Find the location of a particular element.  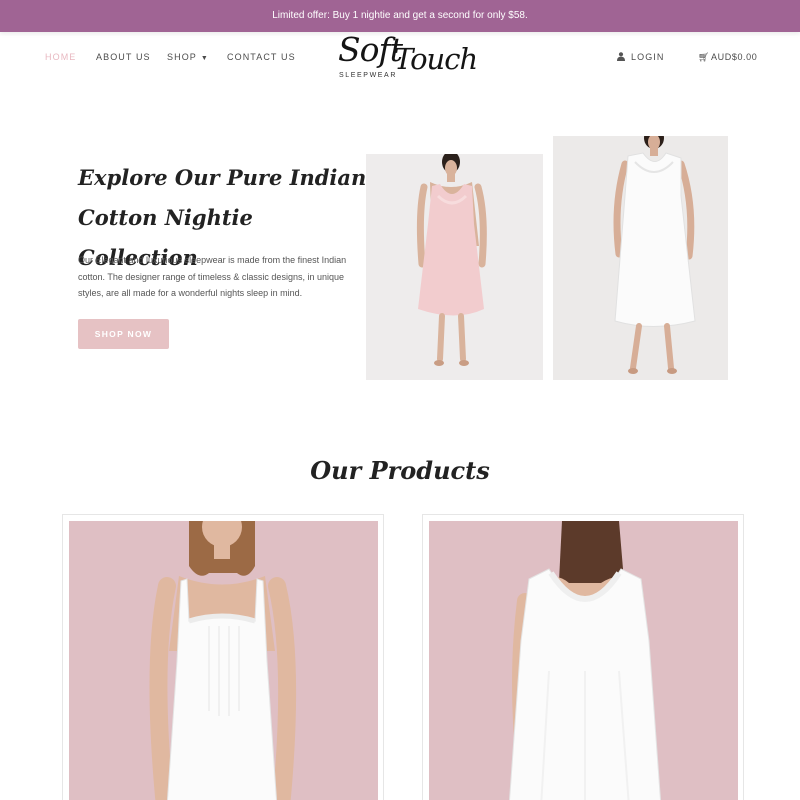

caret-down-icon: ▼ is located at coordinates (204, 58).